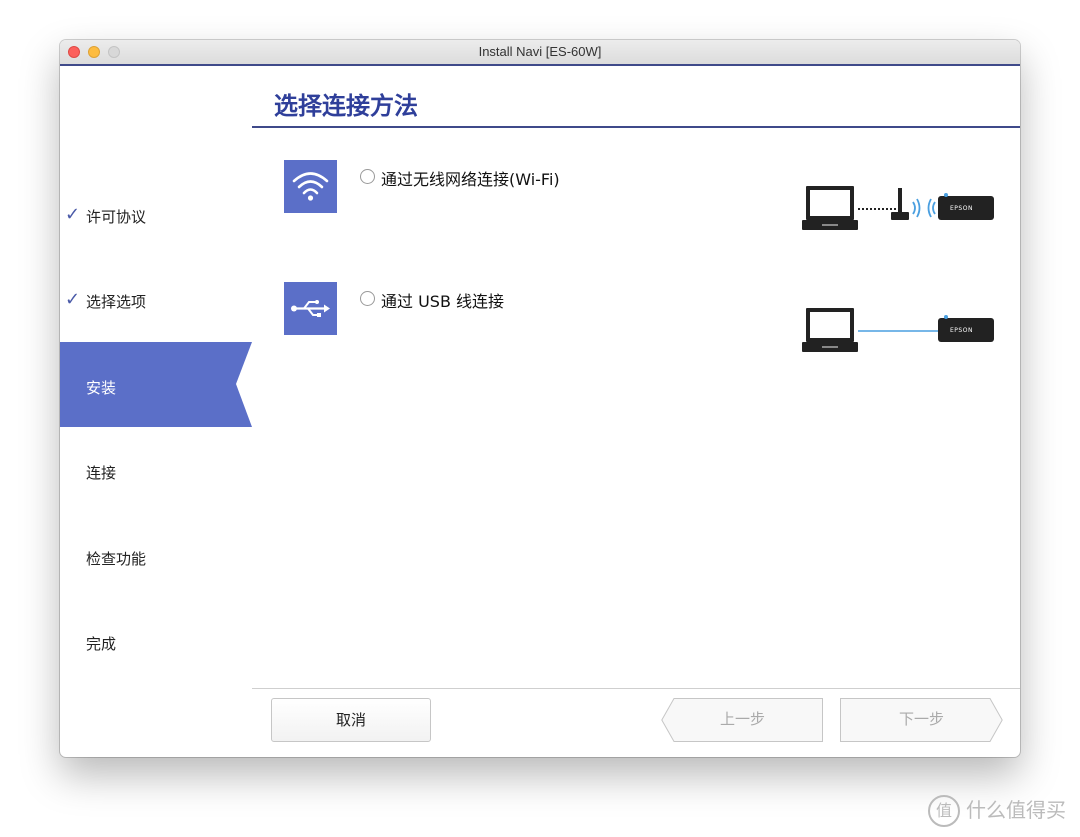 This screenshot has height=837, width=1080. I want to click on title-bar: Install Navi [ES-60W], so click(540, 52).